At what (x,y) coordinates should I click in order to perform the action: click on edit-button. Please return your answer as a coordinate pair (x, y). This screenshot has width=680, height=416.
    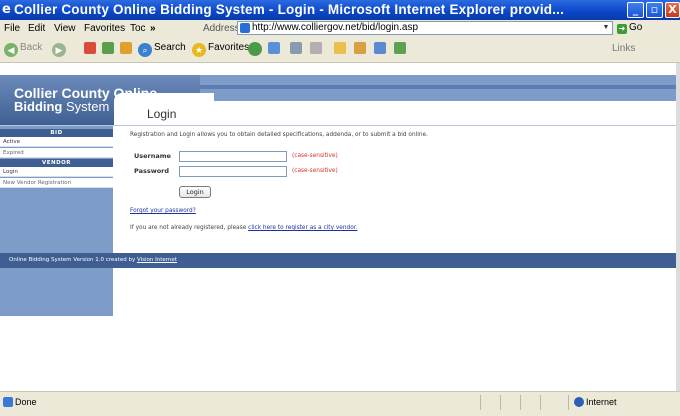
    Looking at the image, I should click on (316, 48).